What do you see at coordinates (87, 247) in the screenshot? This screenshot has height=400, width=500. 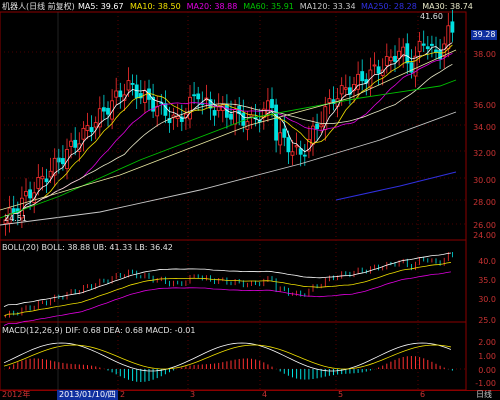 I see `boll-header: BOLL(20) BOLL: 38.88 UB: 41.33 LB: 36.42` at bounding box center [87, 247].